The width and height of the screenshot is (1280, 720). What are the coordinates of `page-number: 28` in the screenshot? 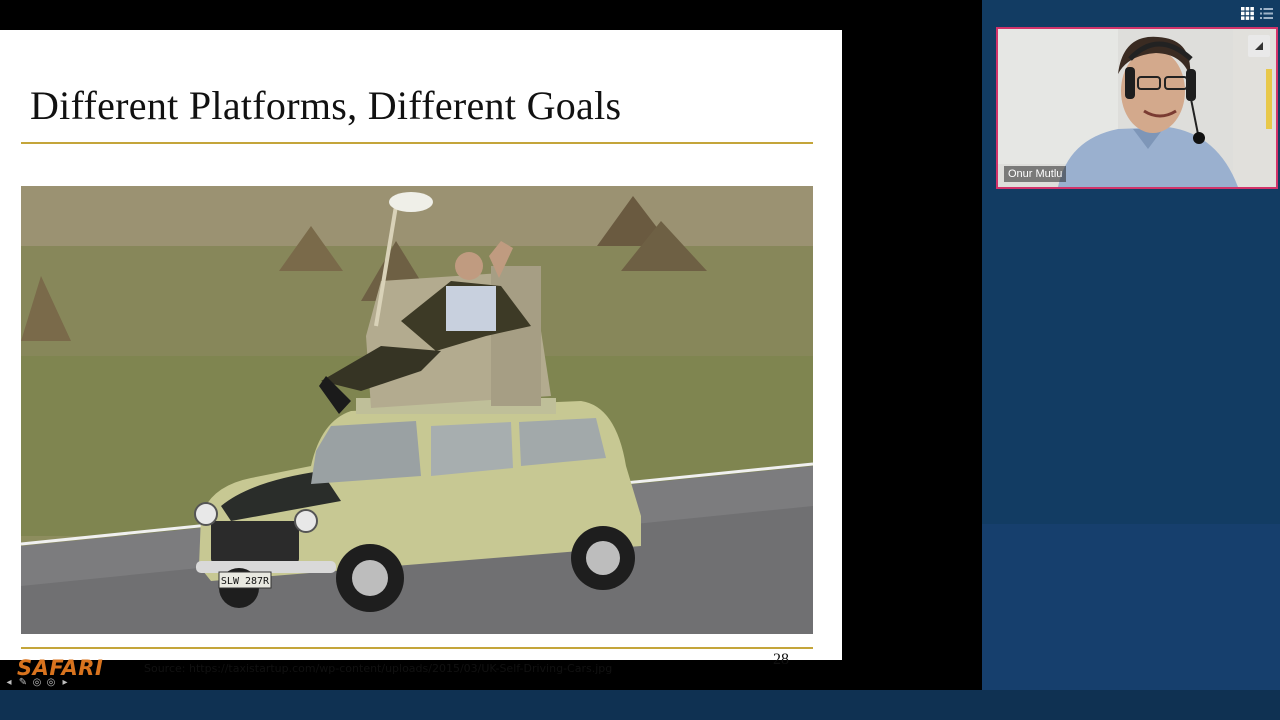 It's located at (781, 659).